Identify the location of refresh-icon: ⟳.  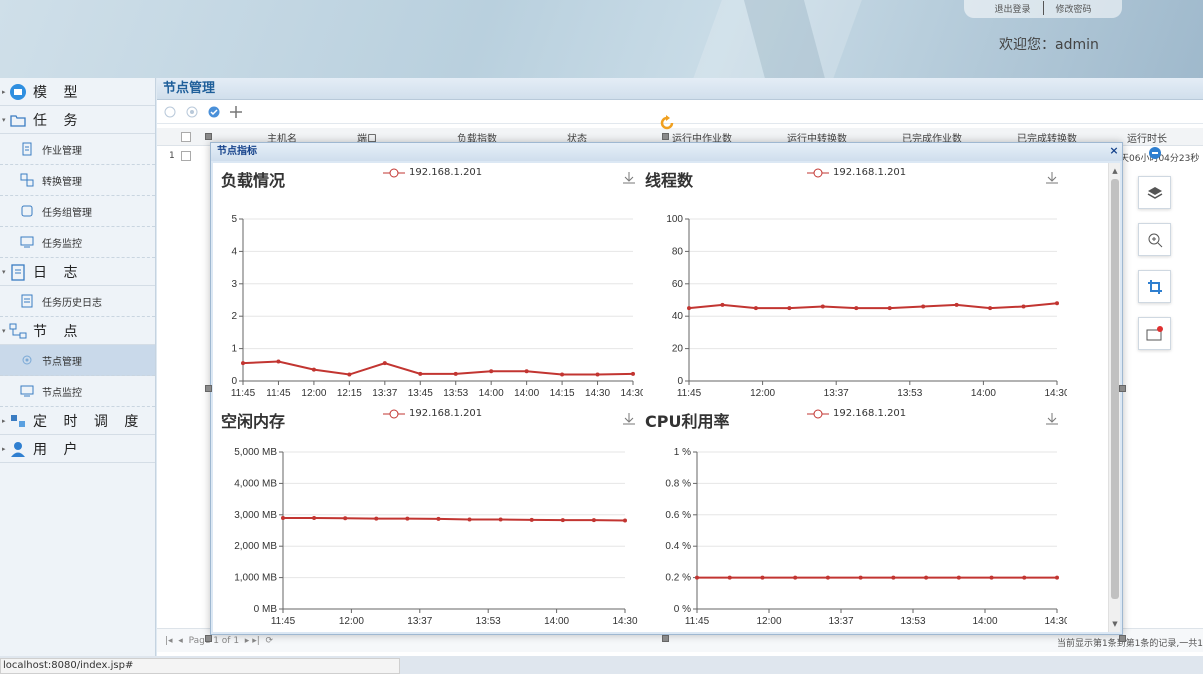
(270, 641).